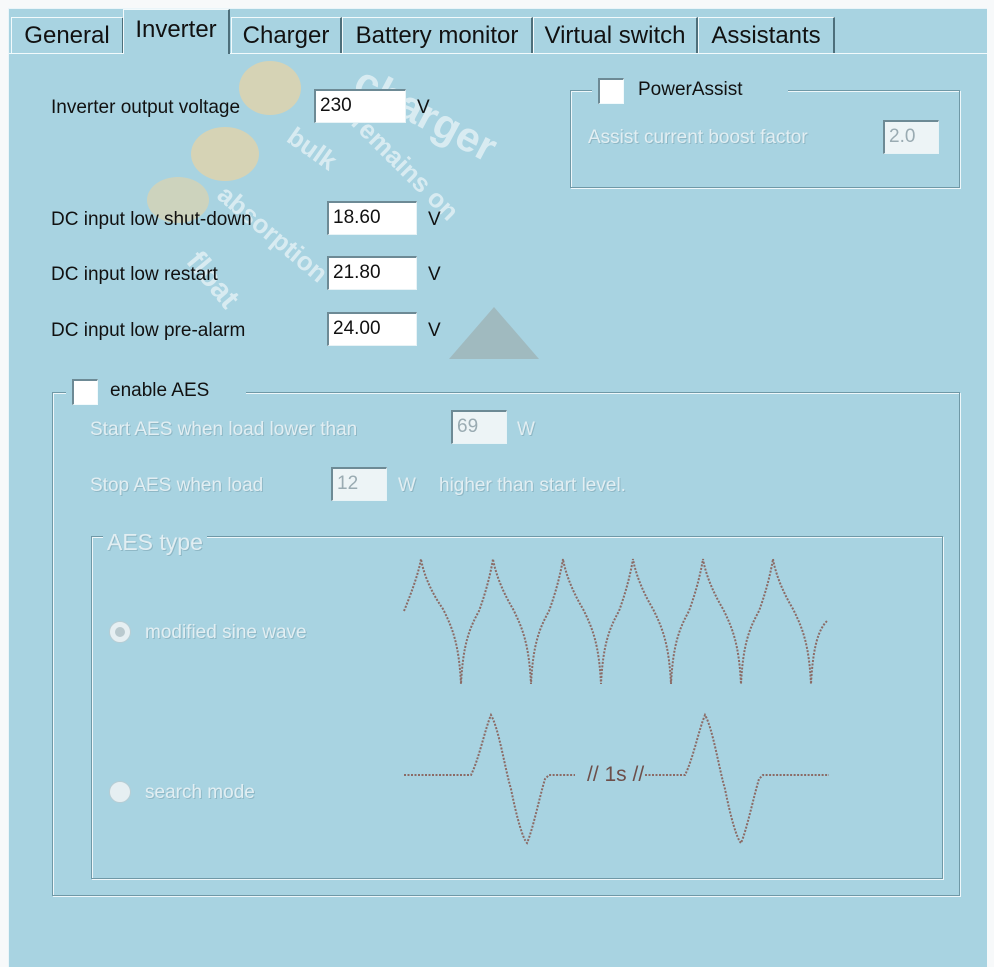  I want to click on assist-boost-input: 2.0, so click(911, 137).